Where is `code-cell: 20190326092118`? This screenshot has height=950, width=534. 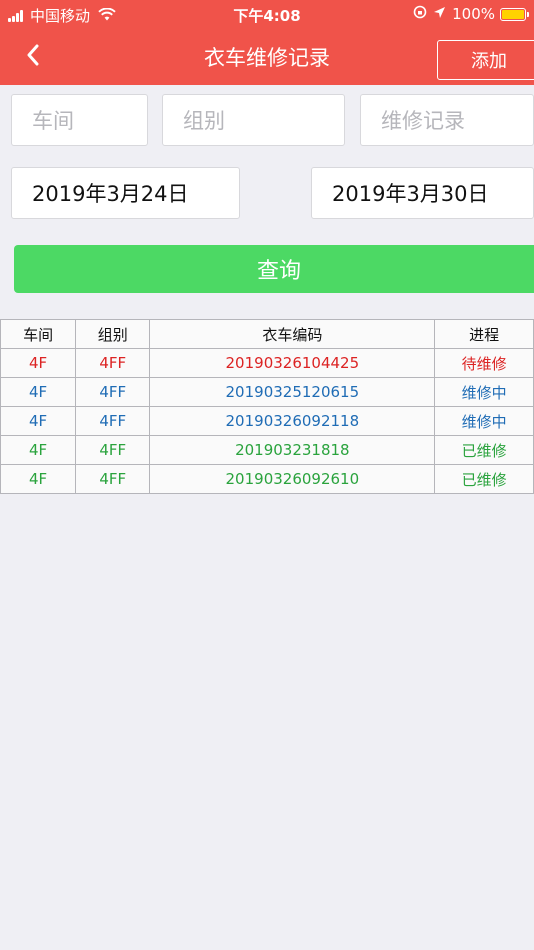 code-cell: 20190326092118 is located at coordinates (292, 421).